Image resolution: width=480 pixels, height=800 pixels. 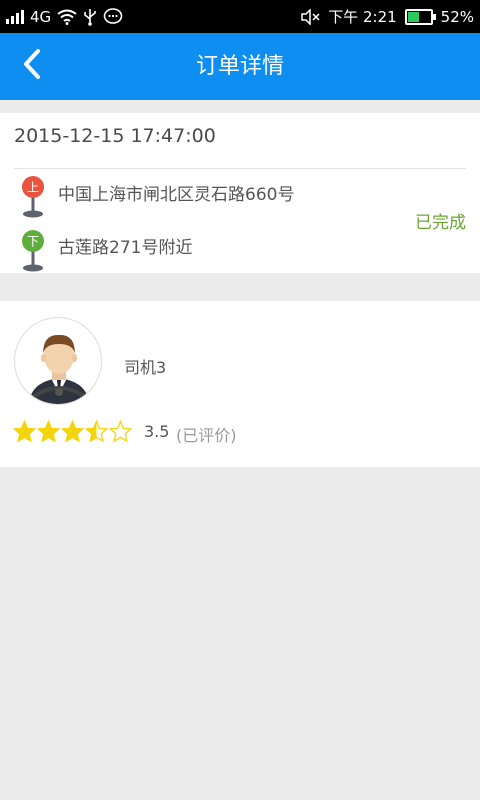 What do you see at coordinates (457, 16) in the screenshot?
I see `battery-percent: 52%` at bounding box center [457, 16].